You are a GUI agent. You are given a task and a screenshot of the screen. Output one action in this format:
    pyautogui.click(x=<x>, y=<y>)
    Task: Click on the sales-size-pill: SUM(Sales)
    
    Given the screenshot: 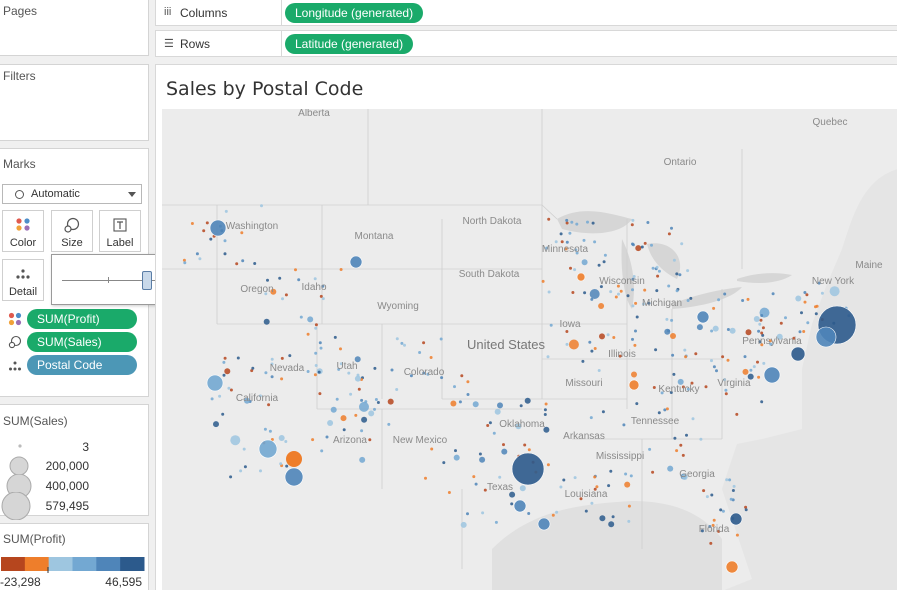 What is the action you would take?
    pyautogui.click(x=82, y=342)
    